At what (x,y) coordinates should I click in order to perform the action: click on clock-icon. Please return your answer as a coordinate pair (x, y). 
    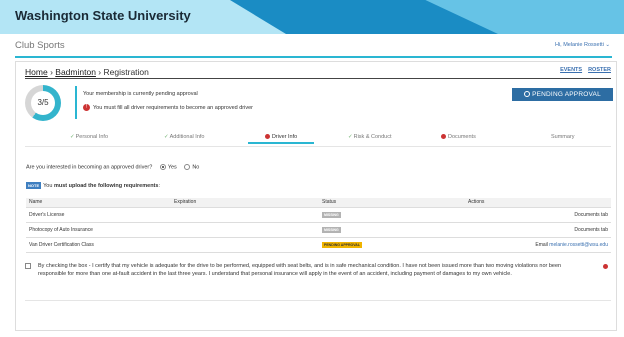
    Looking at the image, I should click on (527, 94).